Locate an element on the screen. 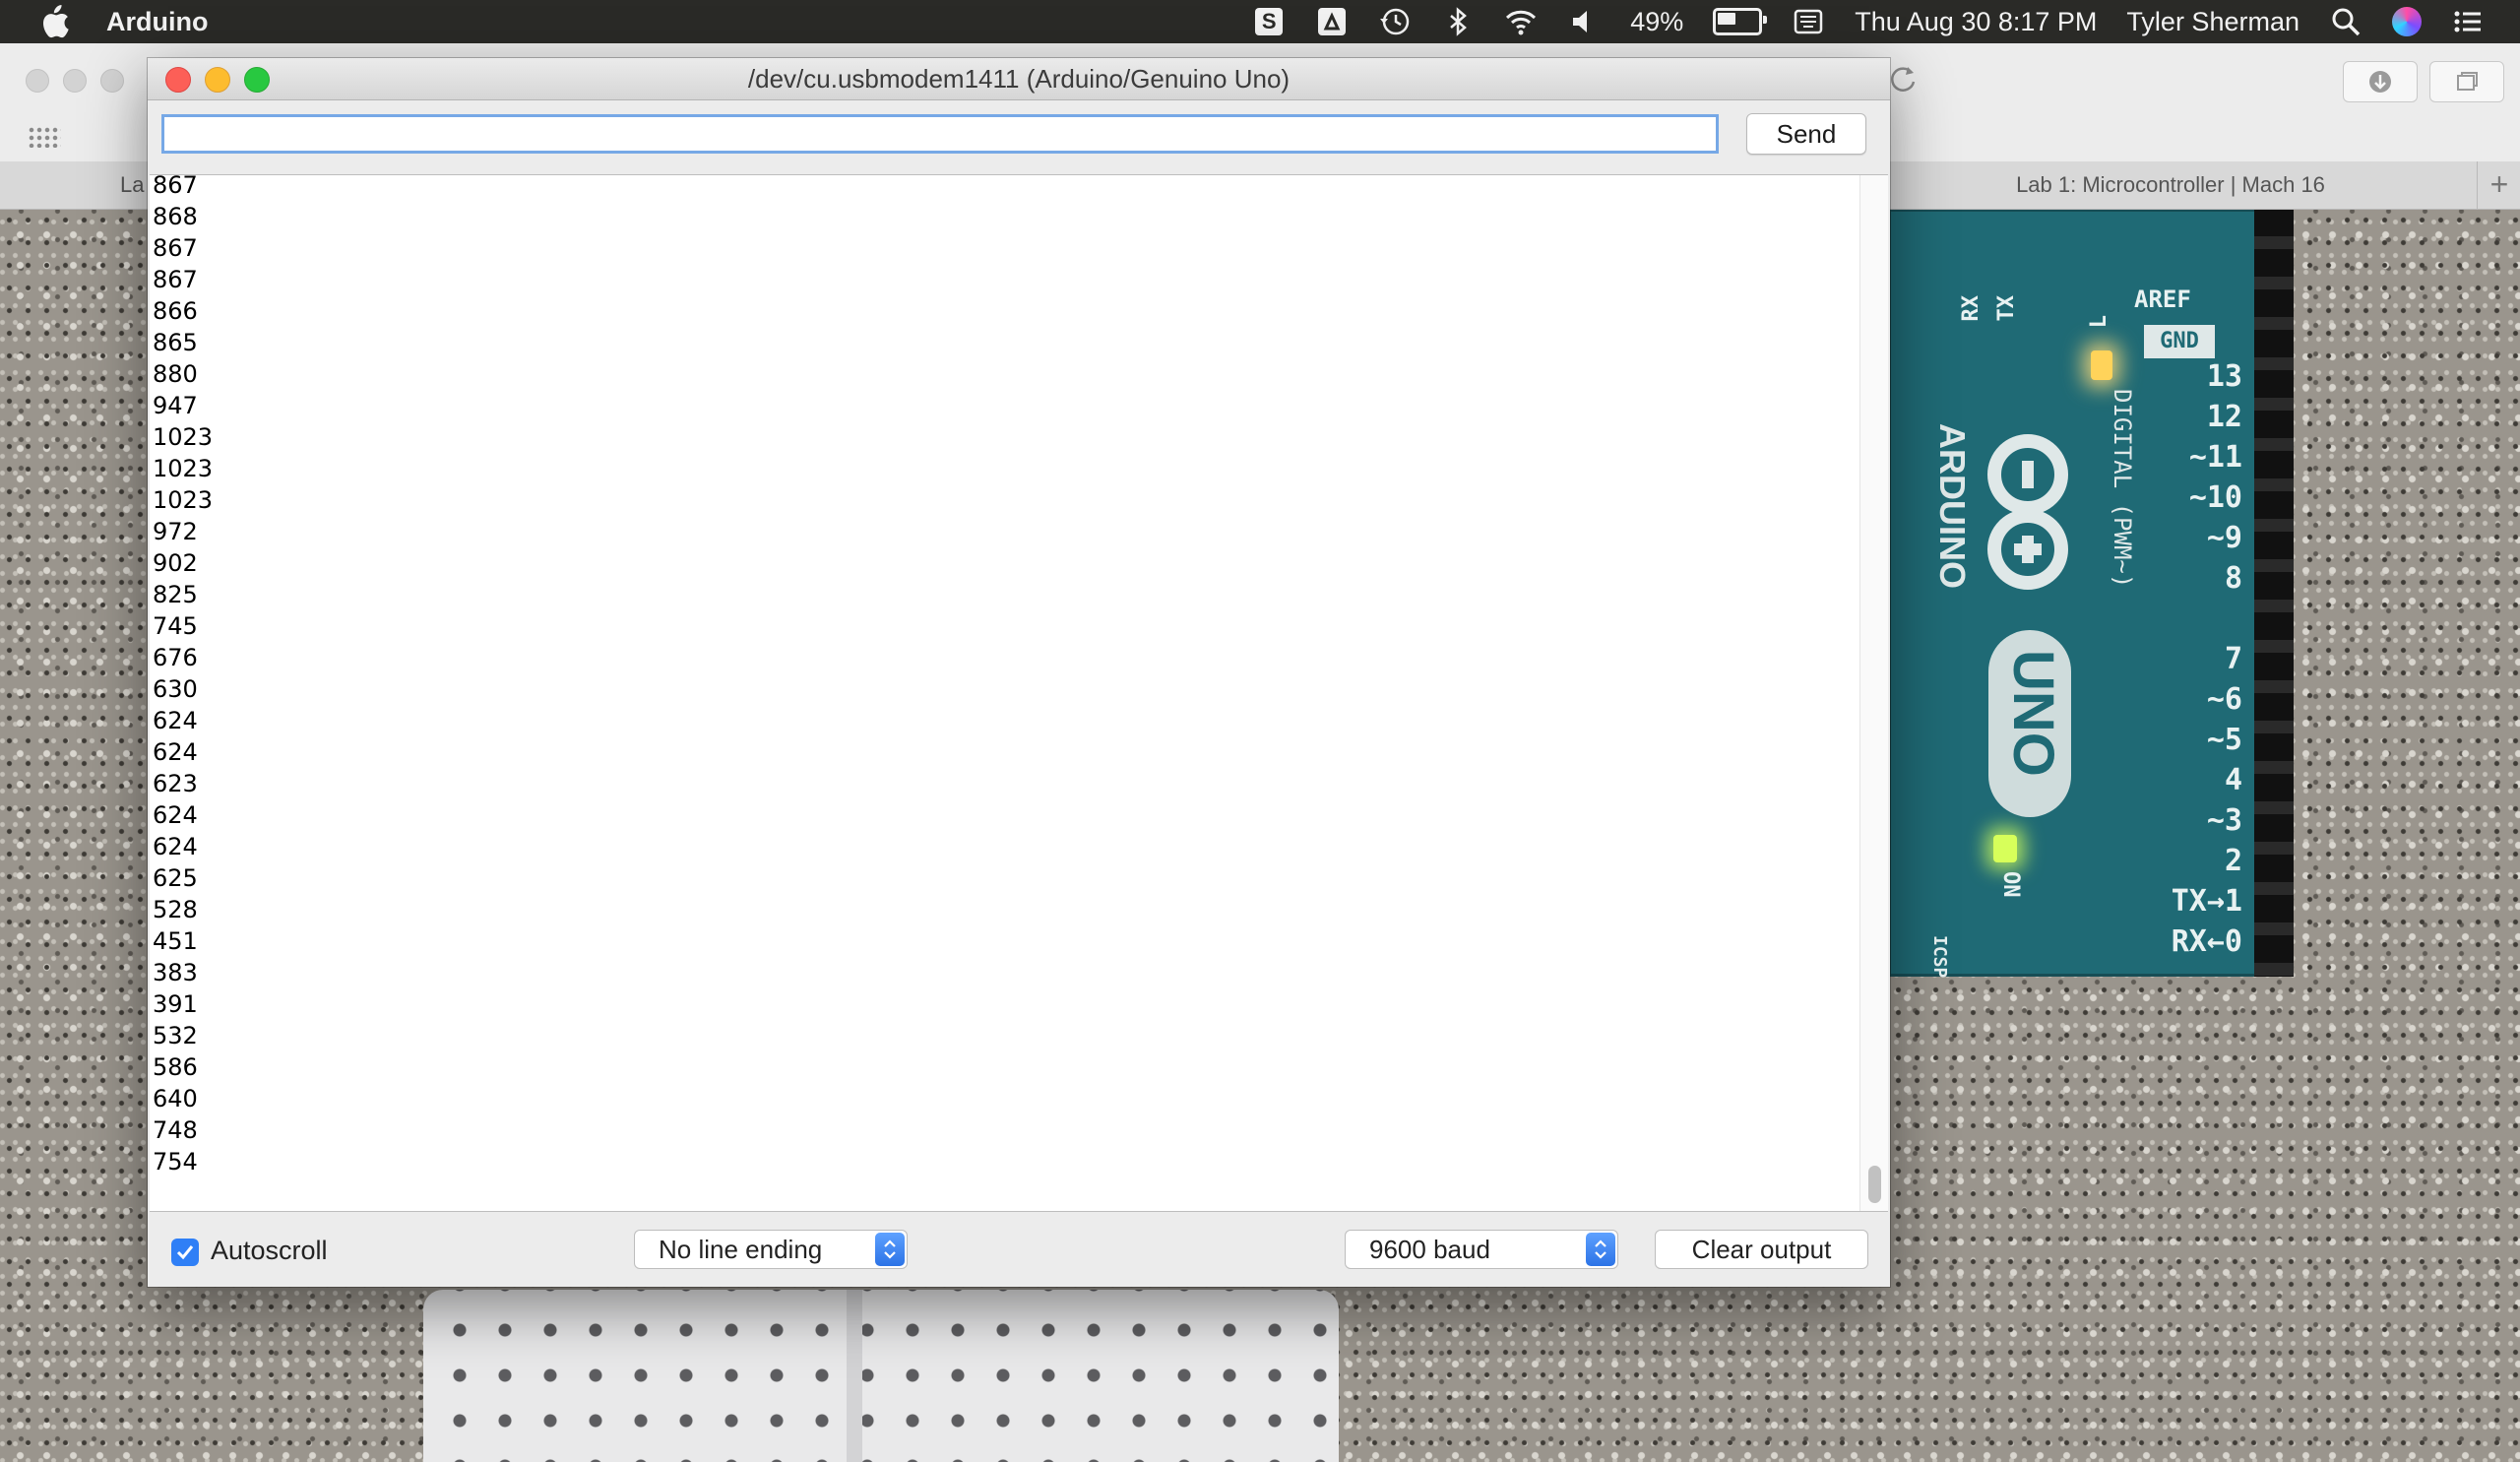 The image size is (2520, 1462). tabs-icon is located at coordinates (2467, 81).